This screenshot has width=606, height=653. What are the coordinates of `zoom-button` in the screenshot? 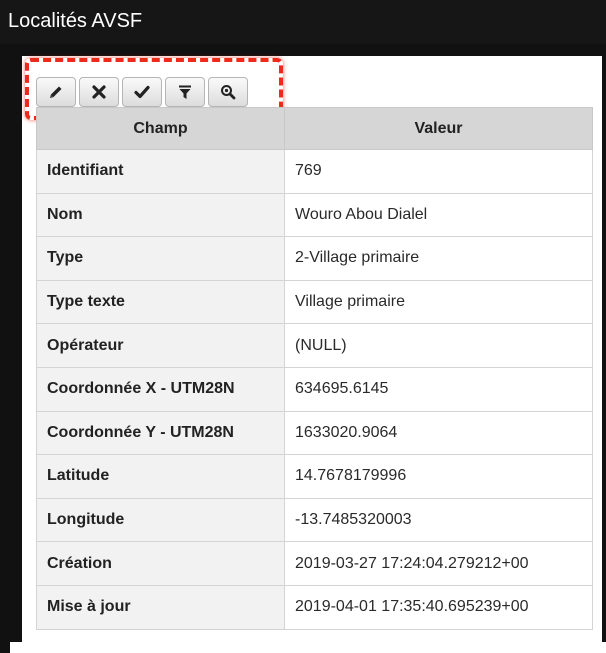 It's located at (228, 92).